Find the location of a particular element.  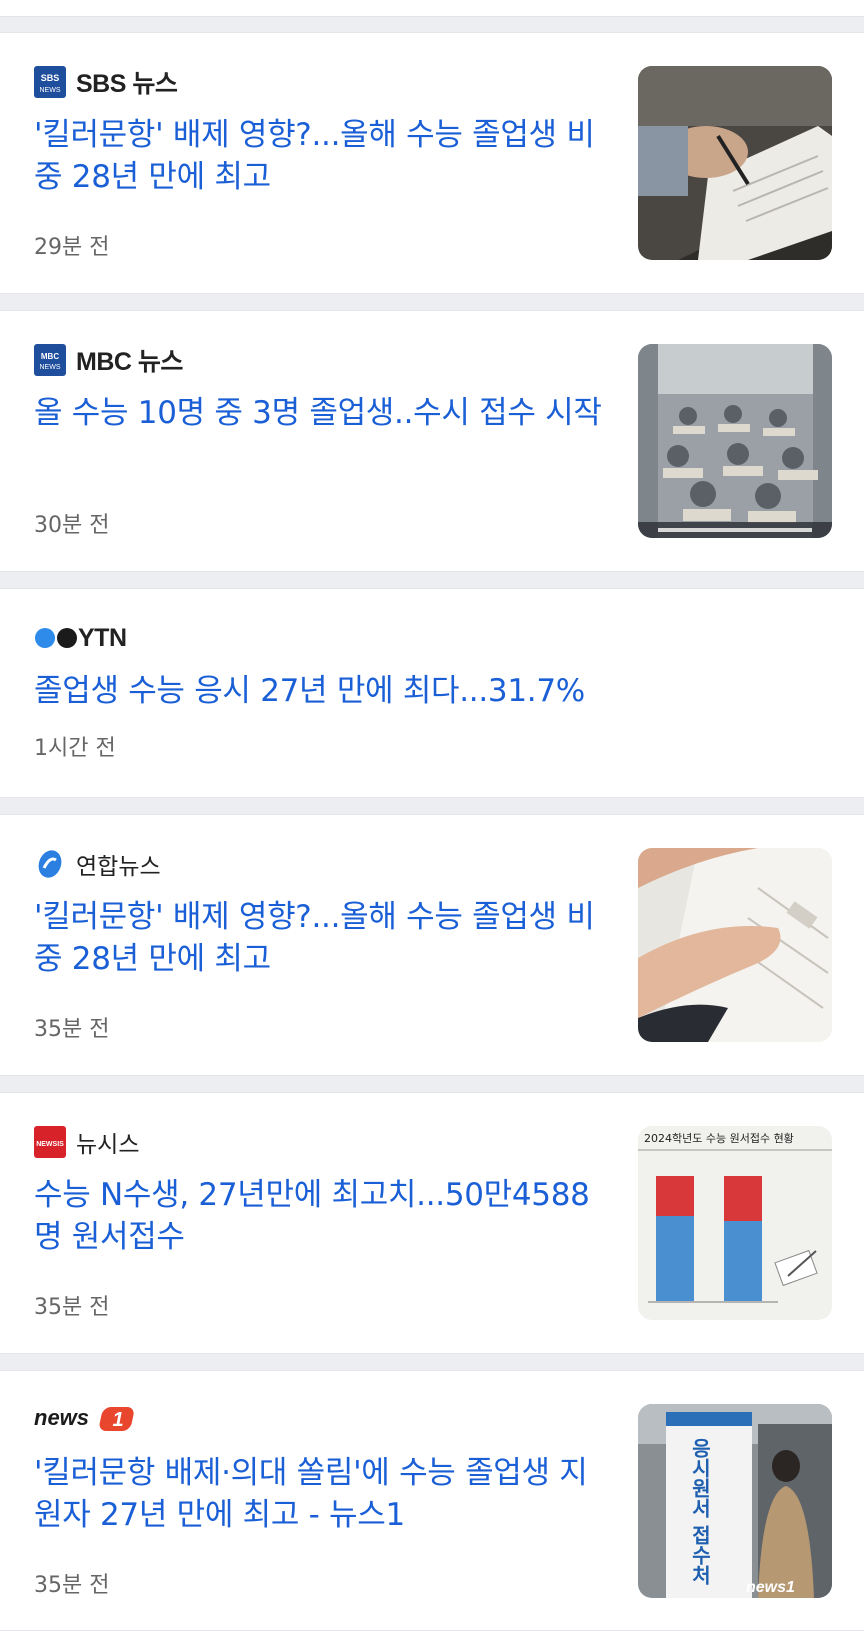

headline-link: 수능 N수생, 27년만에 최고치...50만4588명 원서접수 is located at coordinates (321, 1216).